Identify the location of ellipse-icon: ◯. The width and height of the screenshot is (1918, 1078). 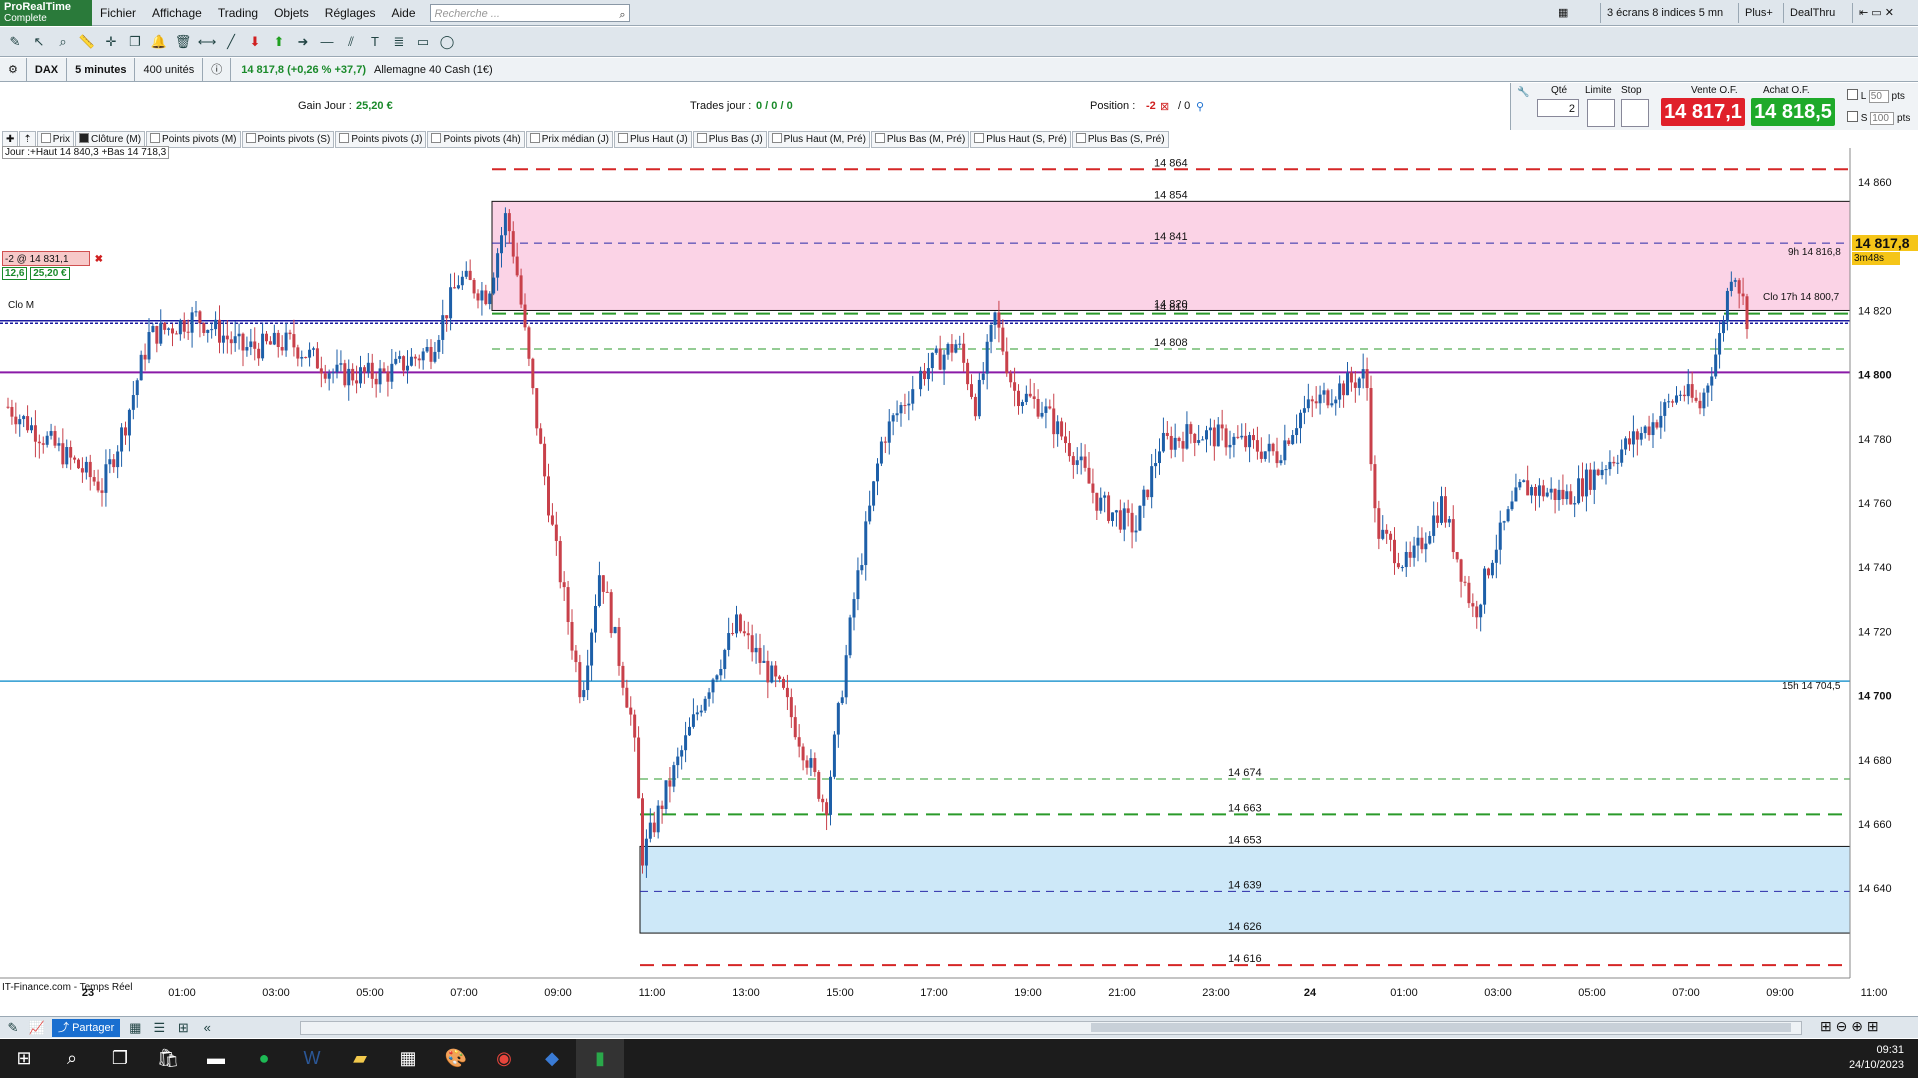
(447, 42).